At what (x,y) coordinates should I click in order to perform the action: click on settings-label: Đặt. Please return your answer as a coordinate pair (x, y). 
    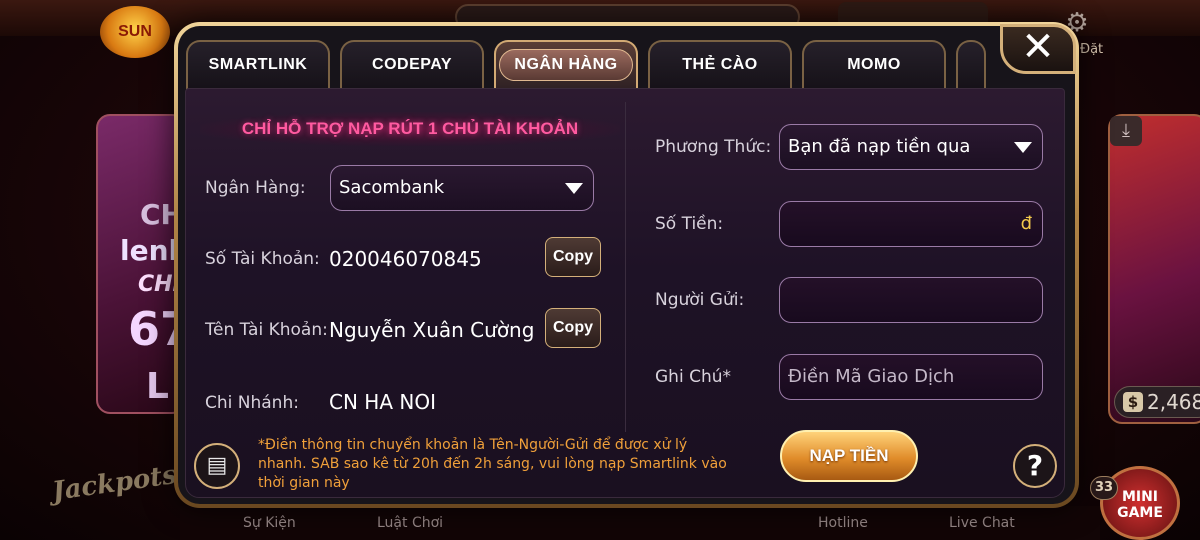
    Looking at the image, I should click on (1092, 49).